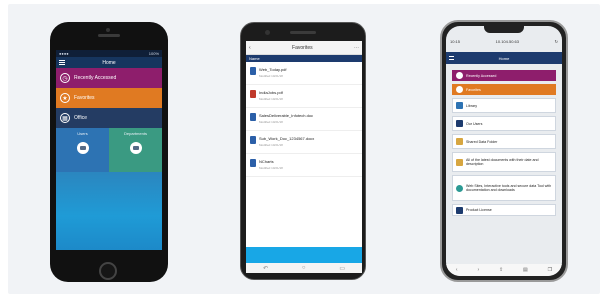 The width and height of the screenshot is (606, 301). Describe the element at coordinates (459, 75) in the screenshot. I see `clock-icon` at that location.